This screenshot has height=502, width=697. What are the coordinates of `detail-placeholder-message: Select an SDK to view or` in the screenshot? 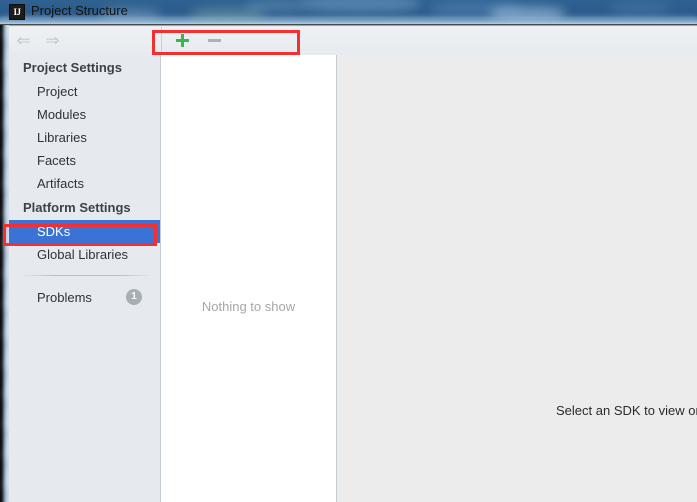 It's located at (626, 410).